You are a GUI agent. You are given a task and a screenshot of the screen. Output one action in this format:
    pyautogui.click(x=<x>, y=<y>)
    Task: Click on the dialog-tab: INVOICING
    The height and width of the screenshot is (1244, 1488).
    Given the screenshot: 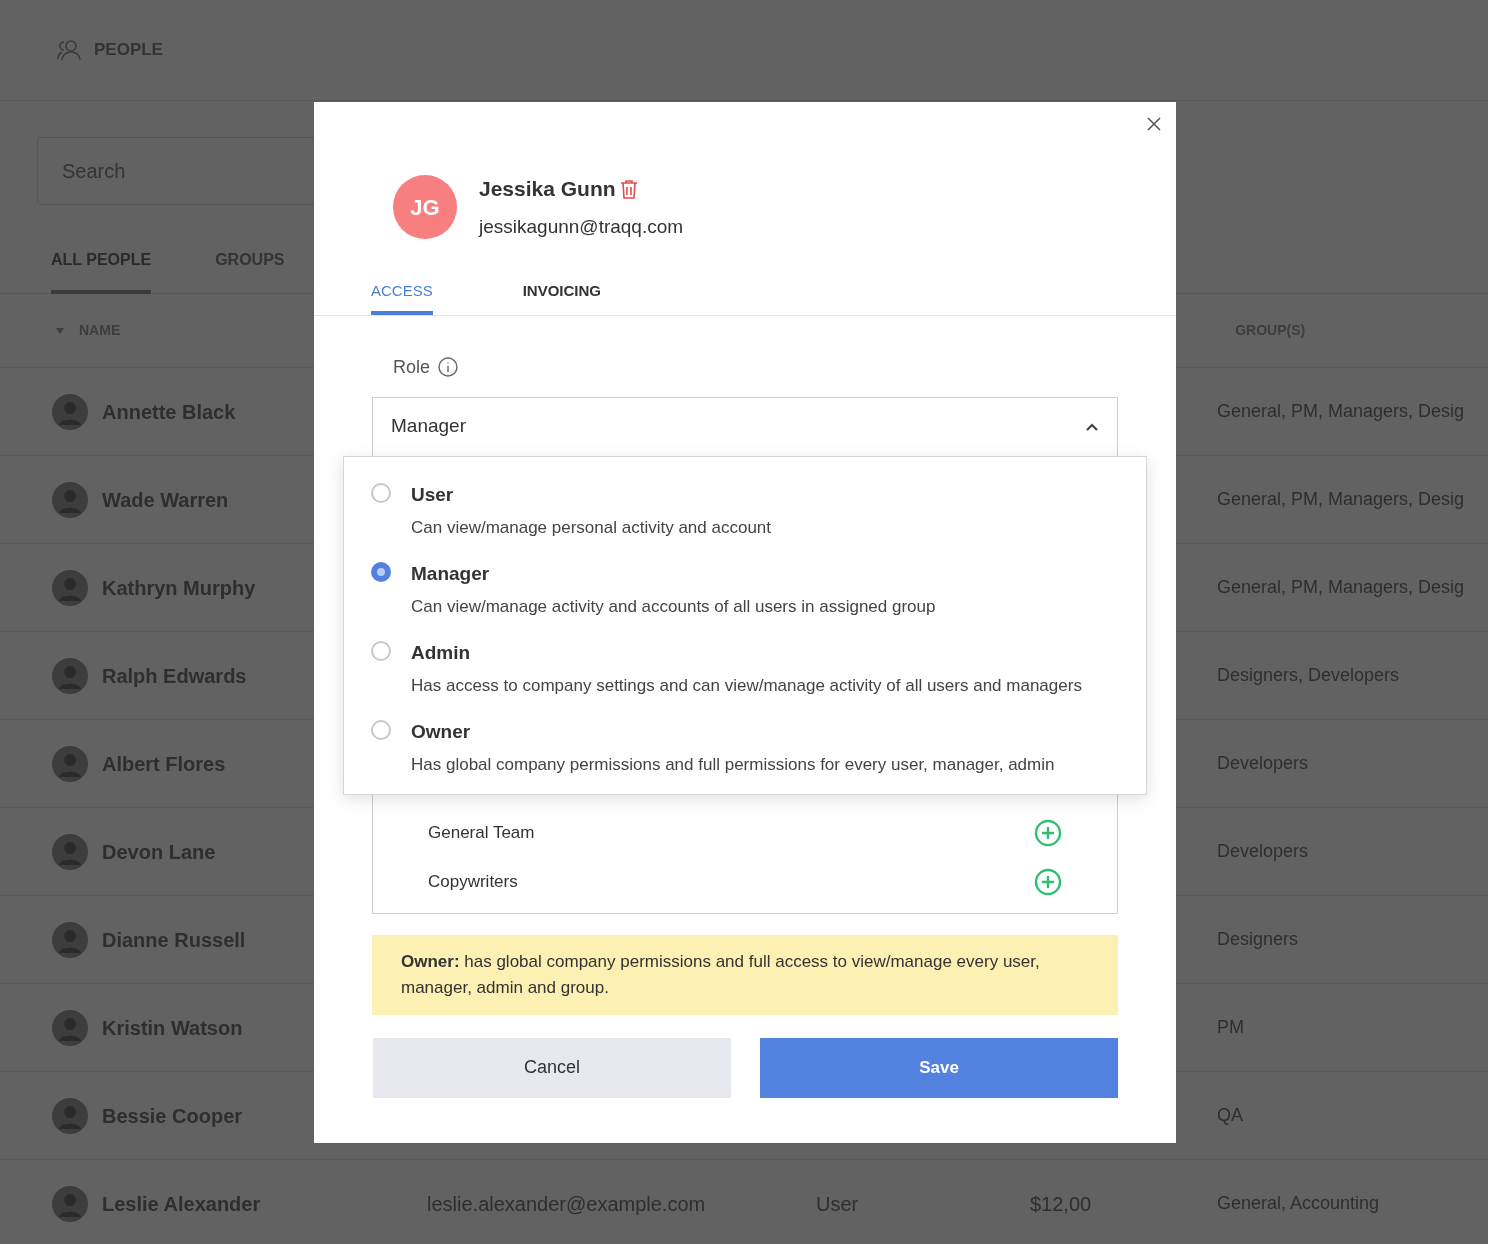 What is the action you would take?
    pyautogui.click(x=562, y=297)
    